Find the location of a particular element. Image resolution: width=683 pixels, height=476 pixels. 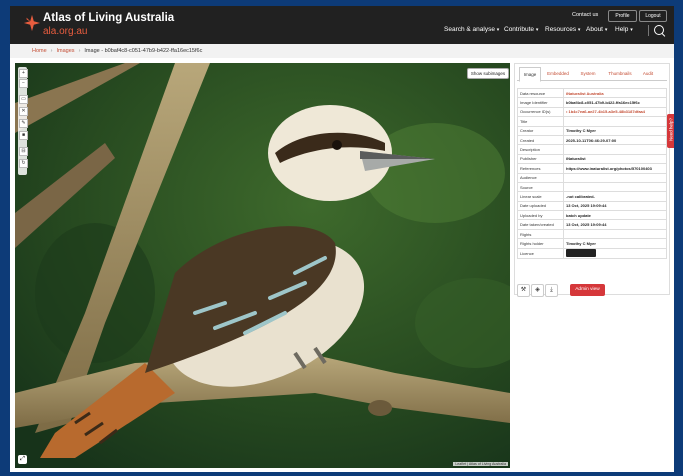

contact-link: Contact us is located at coordinates (585, 15).